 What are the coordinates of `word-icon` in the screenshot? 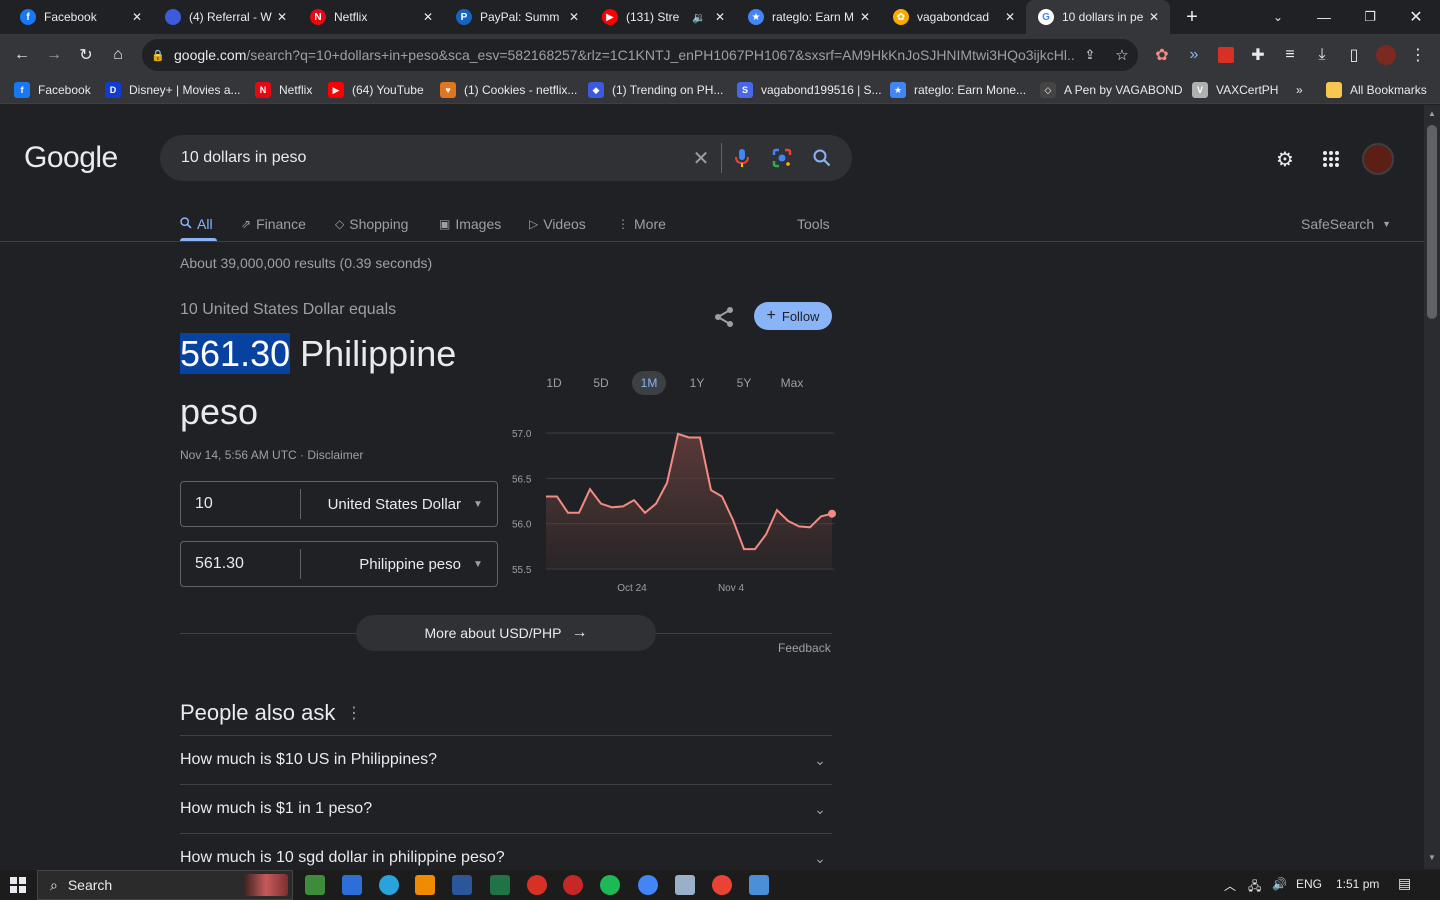 It's located at (462, 885).